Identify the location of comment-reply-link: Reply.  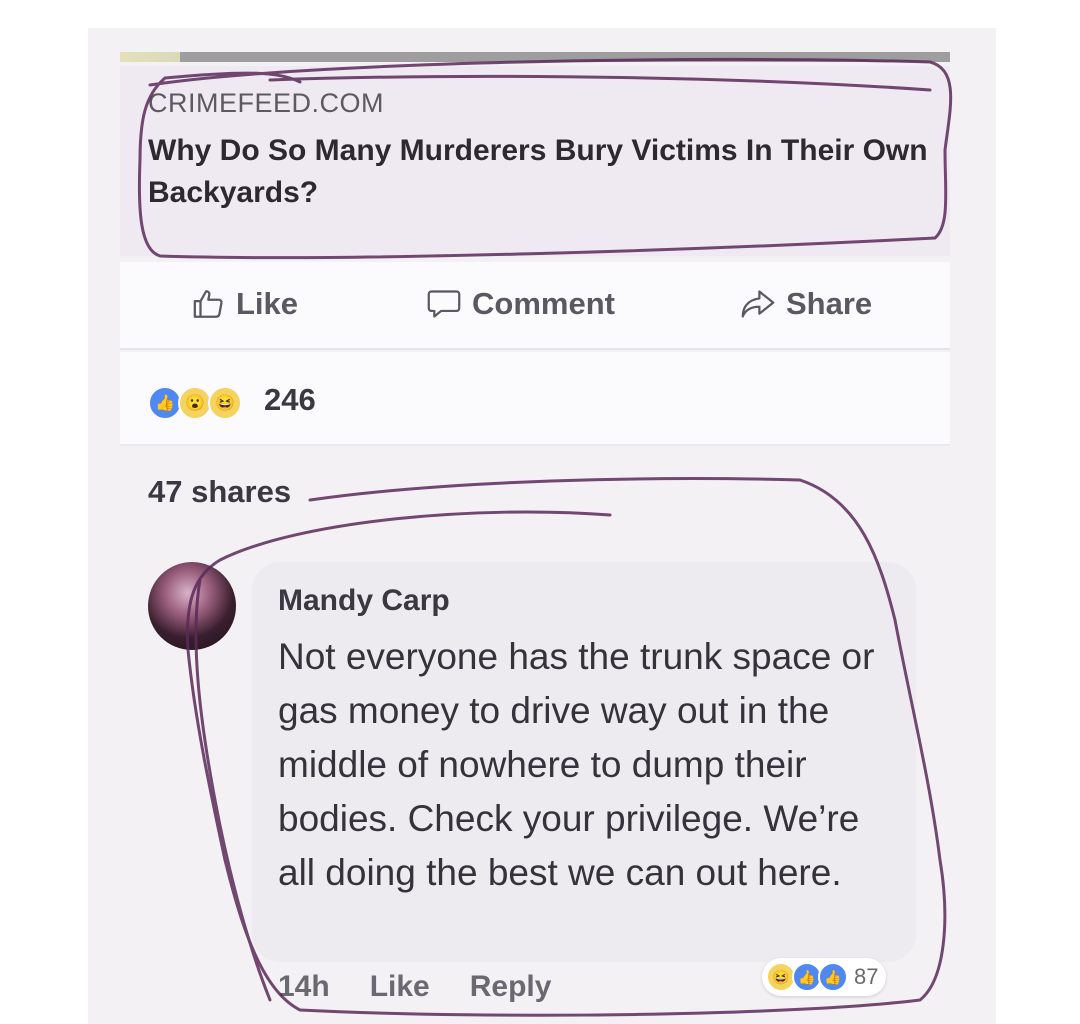
(511, 987).